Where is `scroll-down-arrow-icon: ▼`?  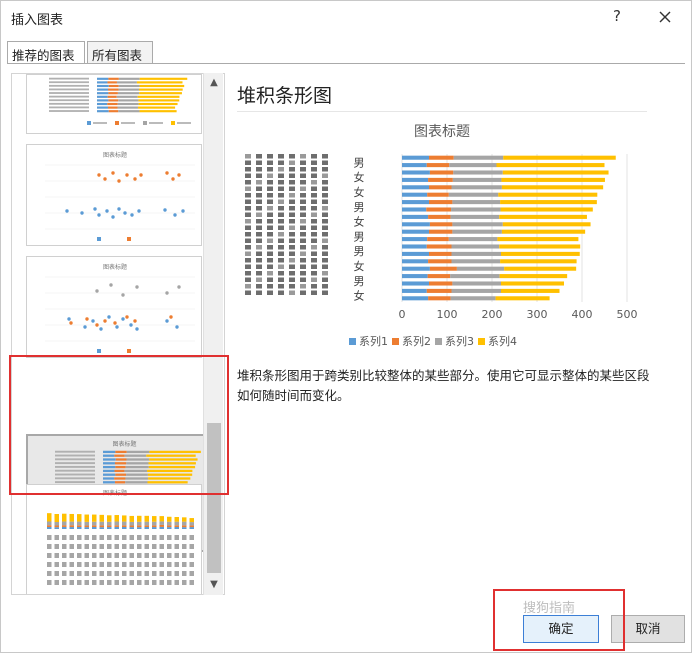
scroll-down-arrow-icon: ▼ is located at coordinates (214, 585).